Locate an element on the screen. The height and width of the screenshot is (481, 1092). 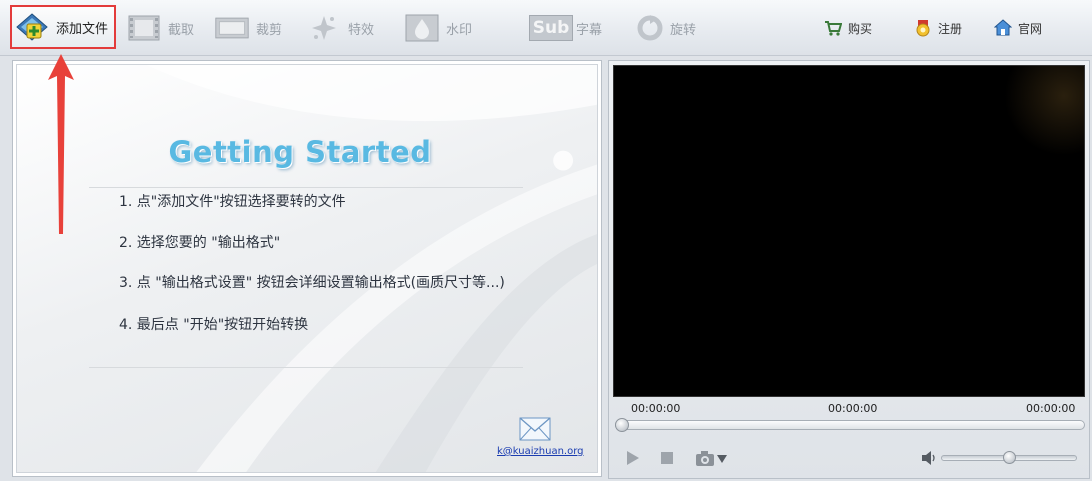
buy-label: 购买 is located at coordinates (860, 28).